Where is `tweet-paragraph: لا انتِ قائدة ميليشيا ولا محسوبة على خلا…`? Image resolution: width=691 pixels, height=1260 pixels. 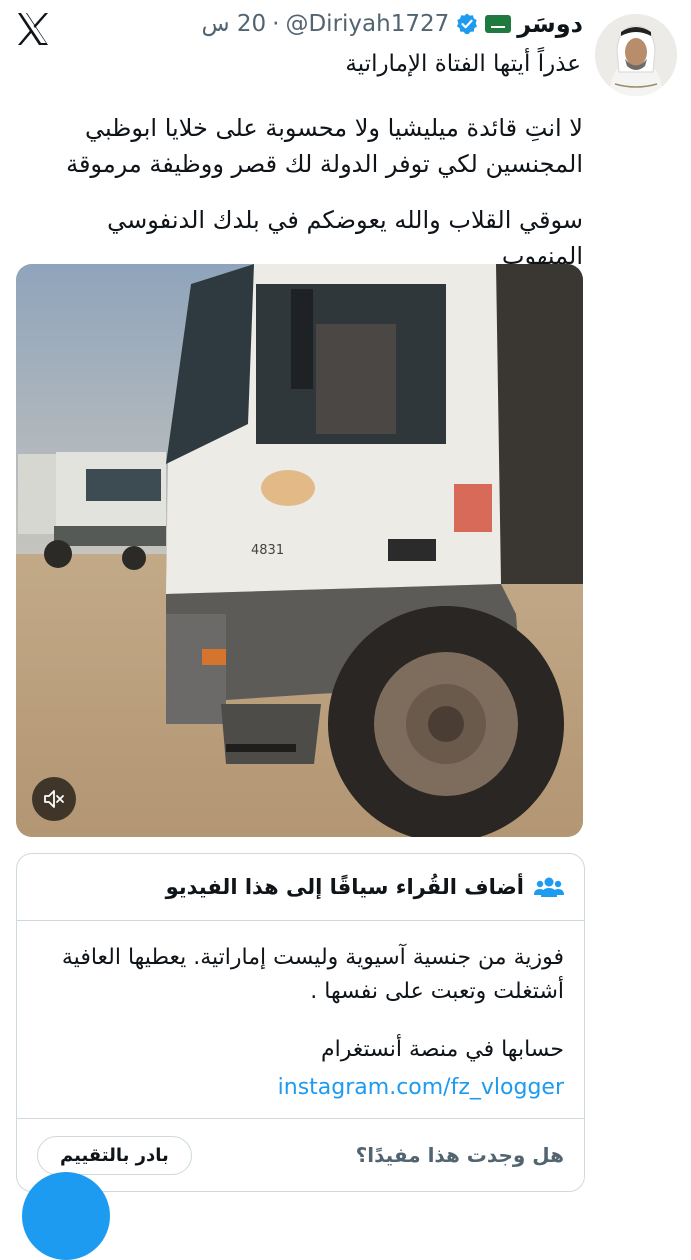 tweet-paragraph: لا انتِ قائدة ميليشيا ولا محسوبة على خلا… is located at coordinates (324, 146).